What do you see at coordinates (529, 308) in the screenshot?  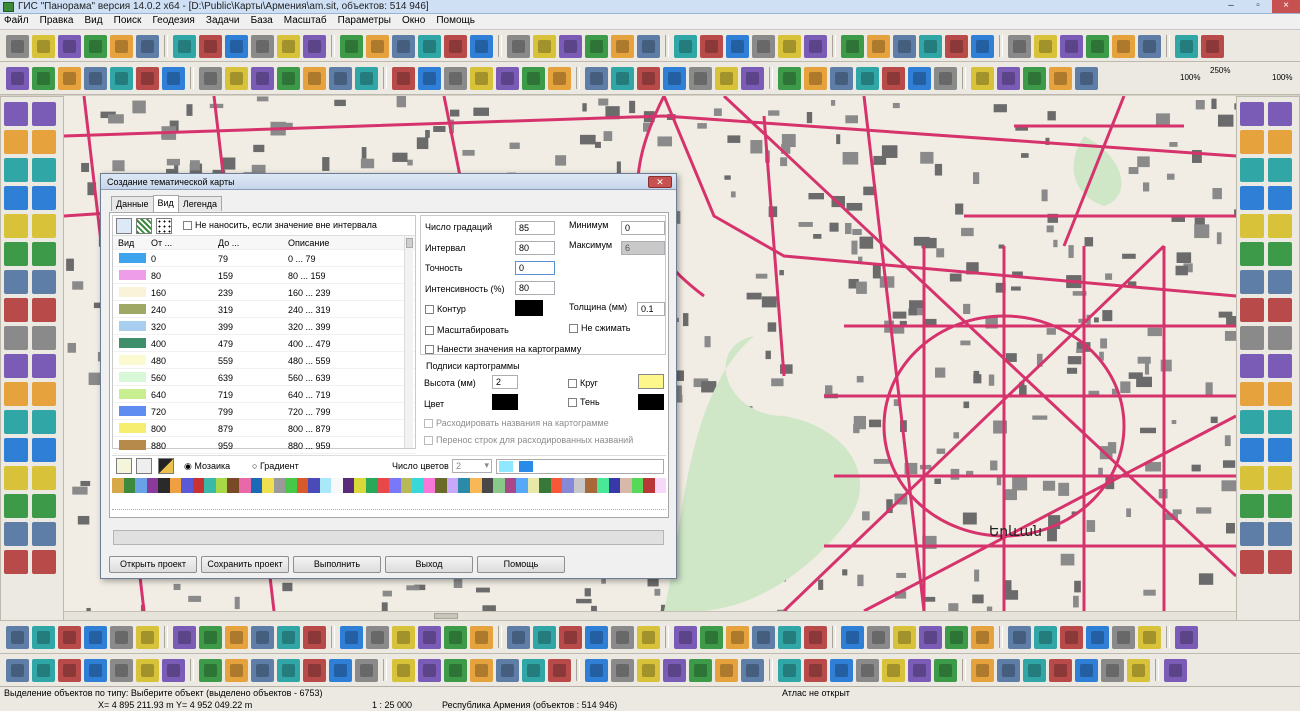 I see `contour-color-swatch` at bounding box center [529, 308].